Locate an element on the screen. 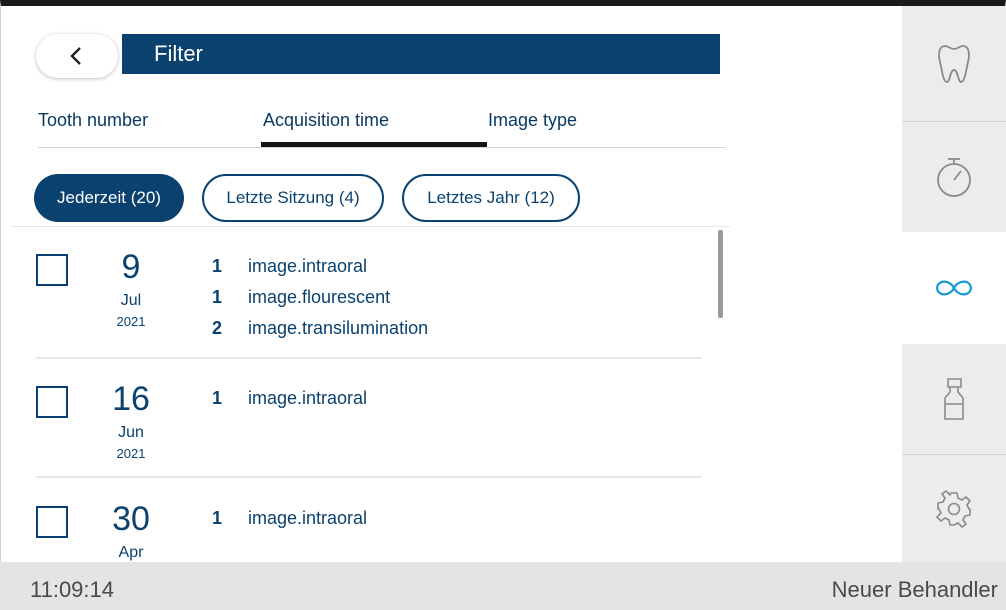  image-type: image.transilumination is located at coordinates (338, 328).